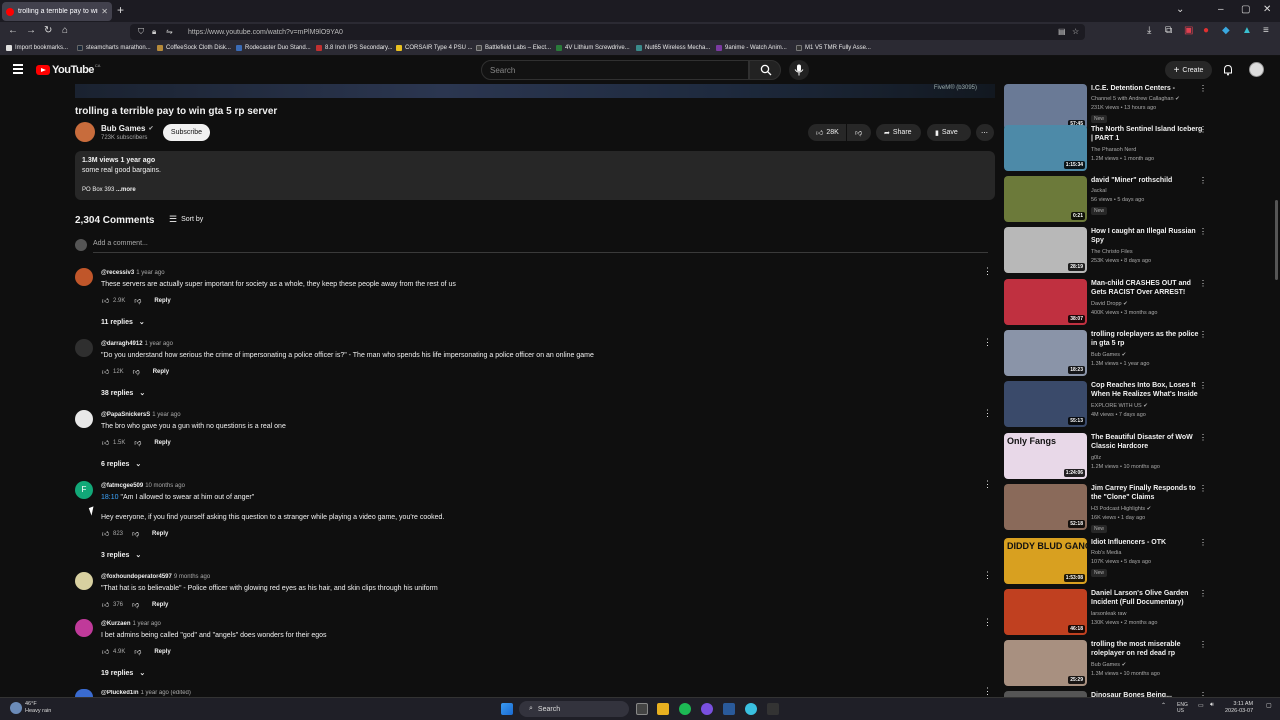  Describe the element at coordinates (141, 32) in the screenshot. I see `shield-icon: ⛉` at that location.